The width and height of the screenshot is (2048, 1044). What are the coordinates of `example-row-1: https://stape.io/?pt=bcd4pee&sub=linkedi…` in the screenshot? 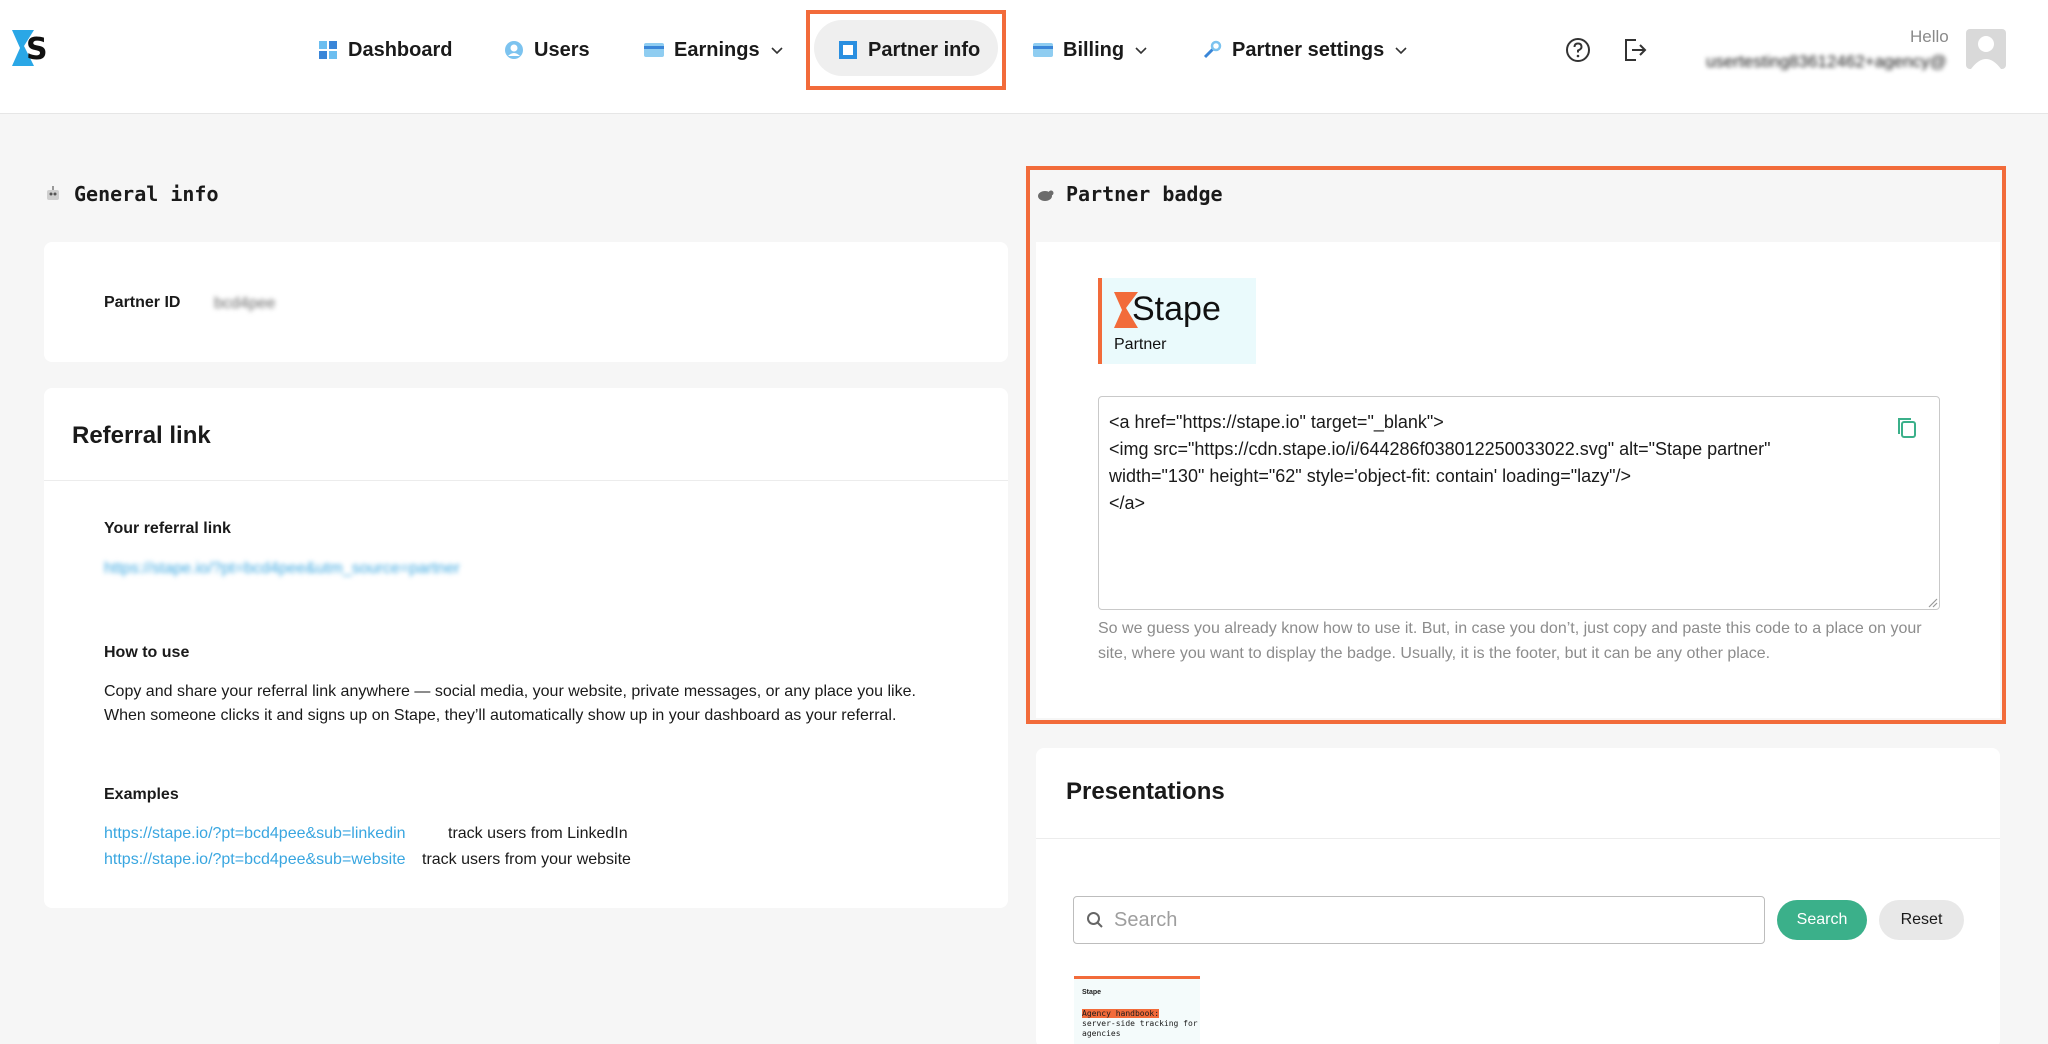 It's located at (366, 834).